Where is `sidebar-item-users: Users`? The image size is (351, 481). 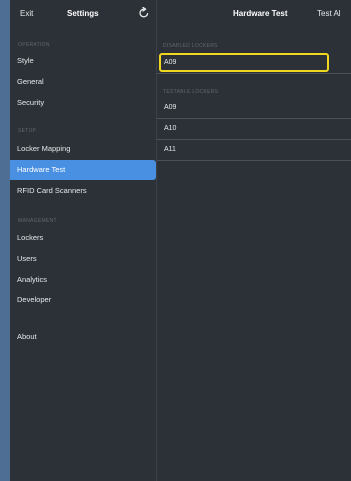
sidebar-item-users: Users is located at coordinates (83, 259).